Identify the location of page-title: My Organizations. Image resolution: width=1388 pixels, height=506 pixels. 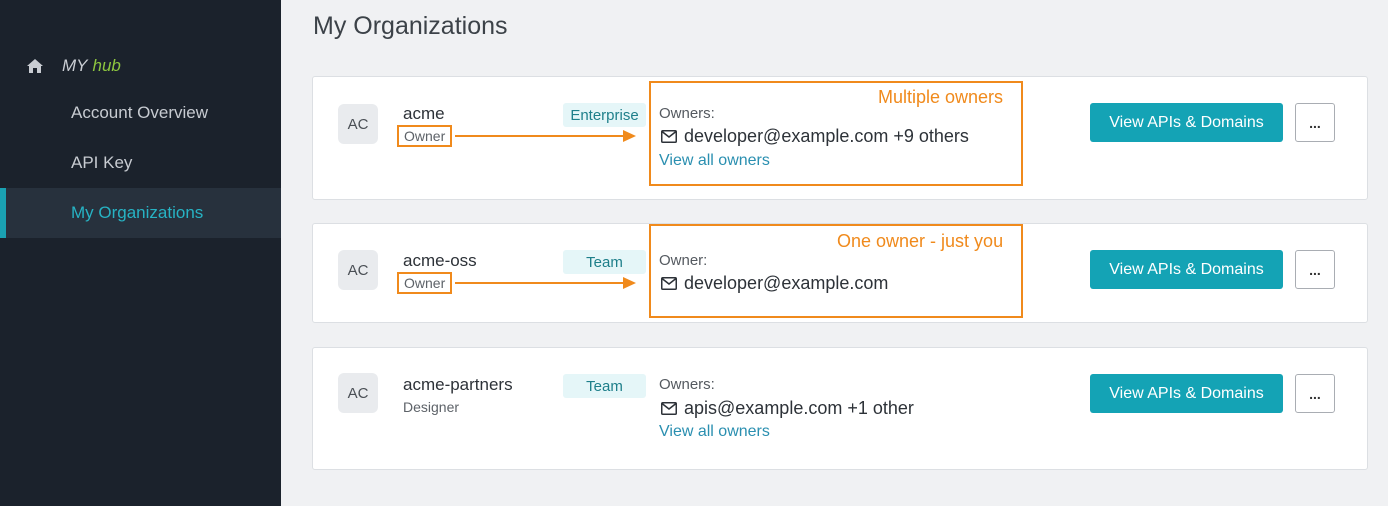
(410, 26).